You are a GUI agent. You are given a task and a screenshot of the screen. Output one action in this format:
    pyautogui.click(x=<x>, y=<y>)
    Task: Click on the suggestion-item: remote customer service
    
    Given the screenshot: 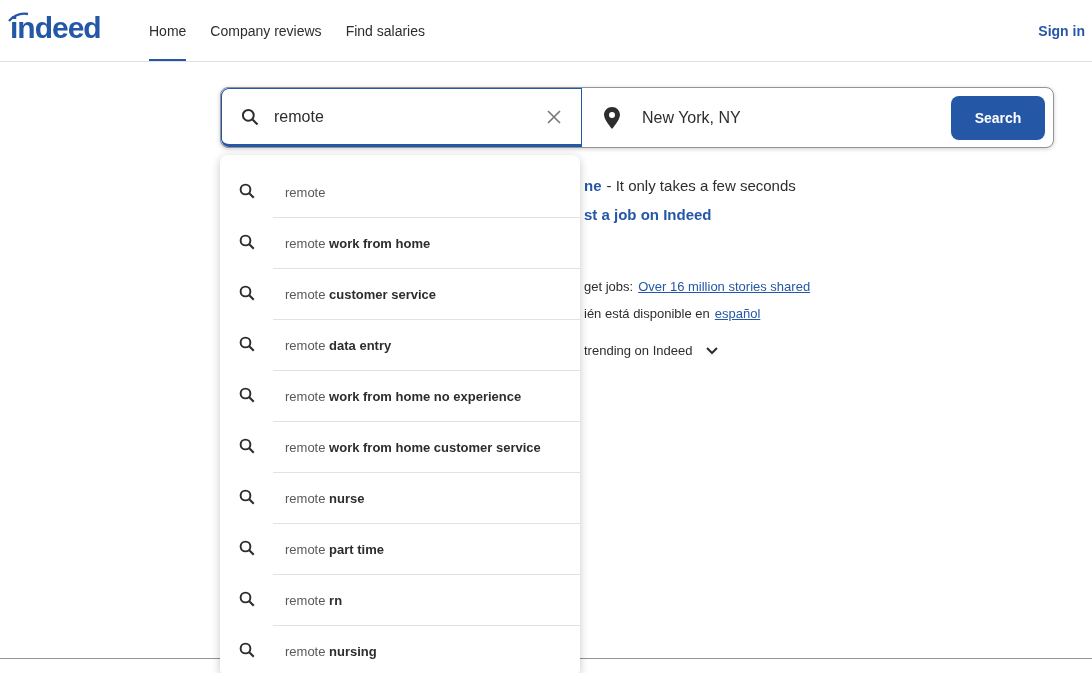 What is the action you would take?
    pyautogui.click(x=361, y=294)
    